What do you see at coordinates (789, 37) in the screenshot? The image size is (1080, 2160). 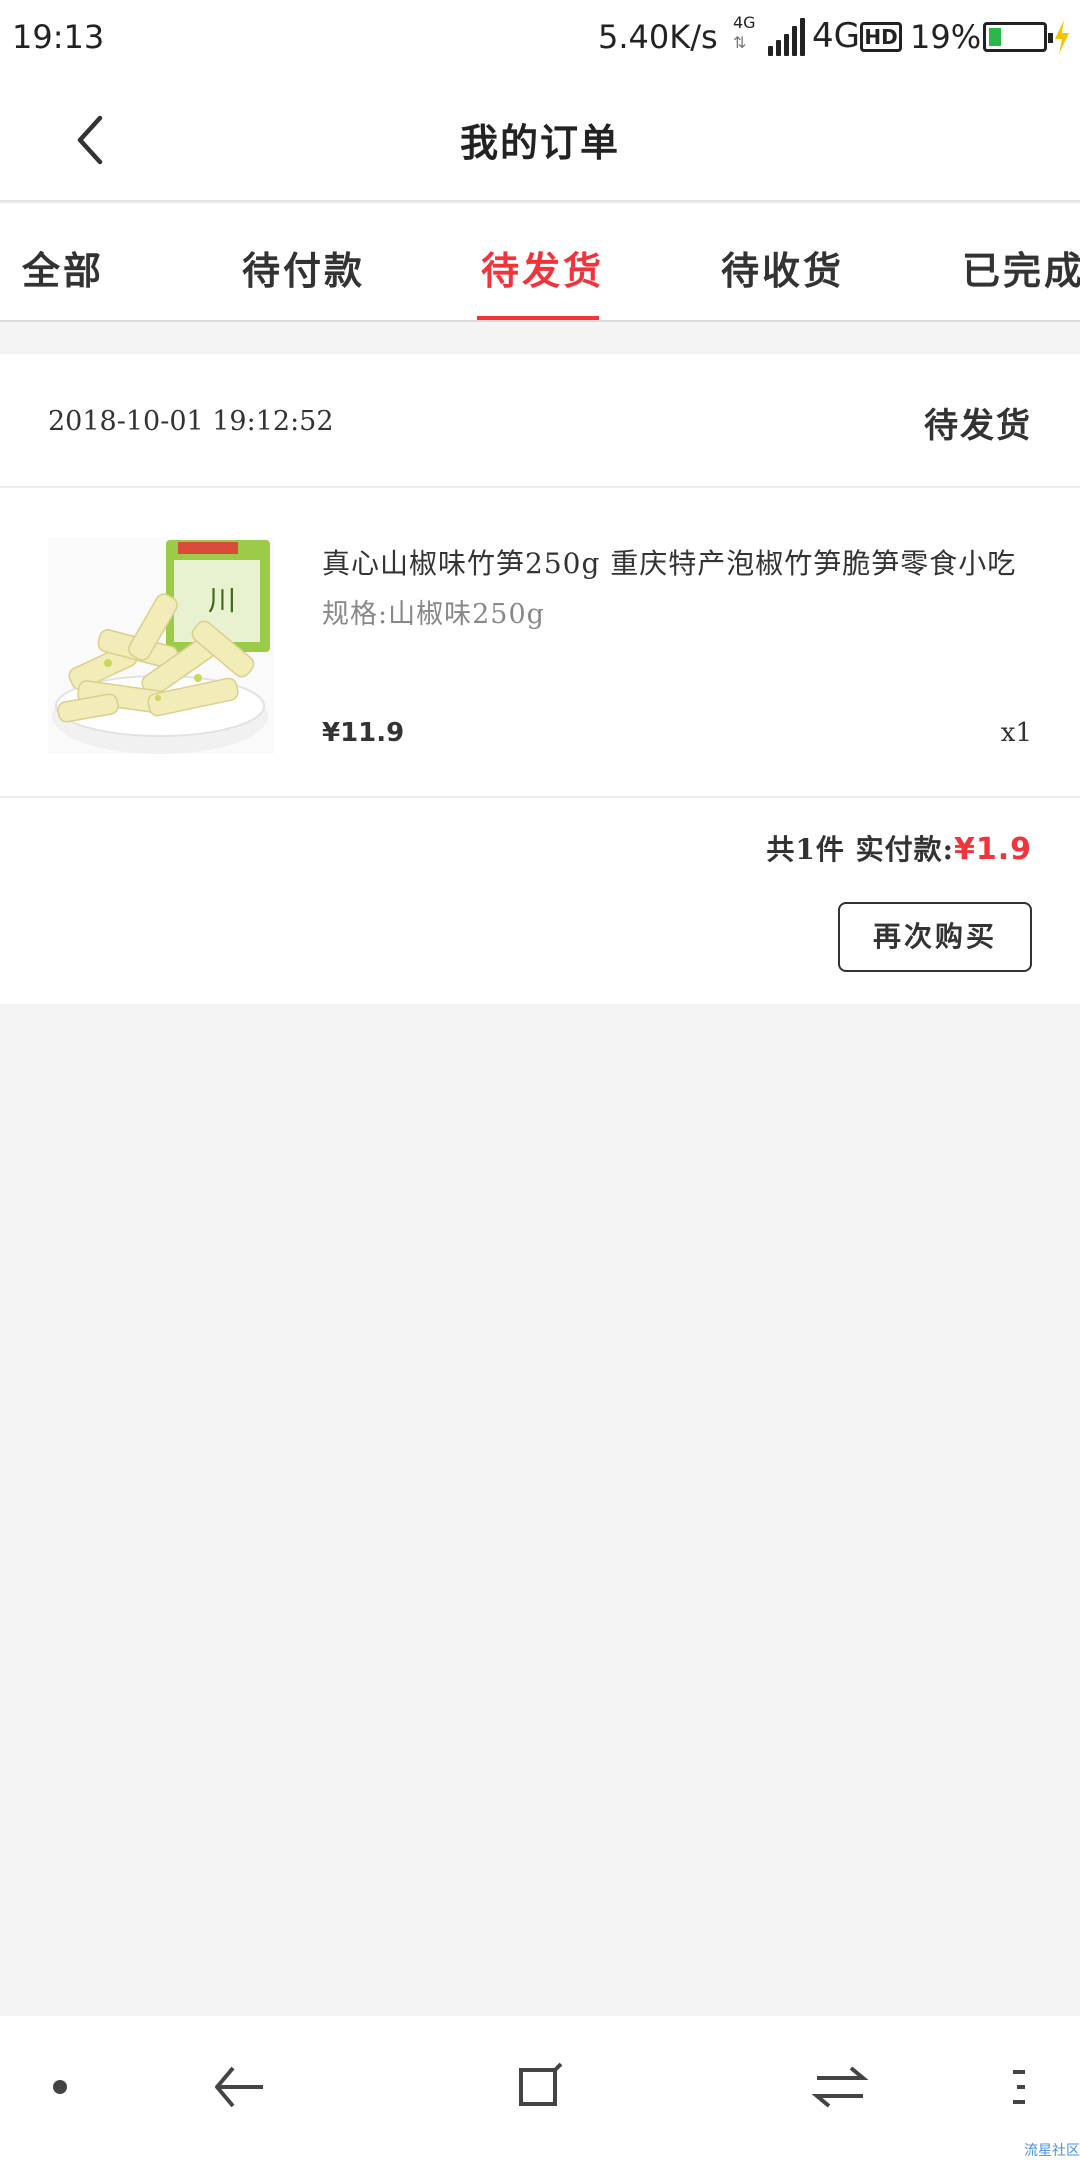 I see `signal-icon` at bounding box center [789, 37].